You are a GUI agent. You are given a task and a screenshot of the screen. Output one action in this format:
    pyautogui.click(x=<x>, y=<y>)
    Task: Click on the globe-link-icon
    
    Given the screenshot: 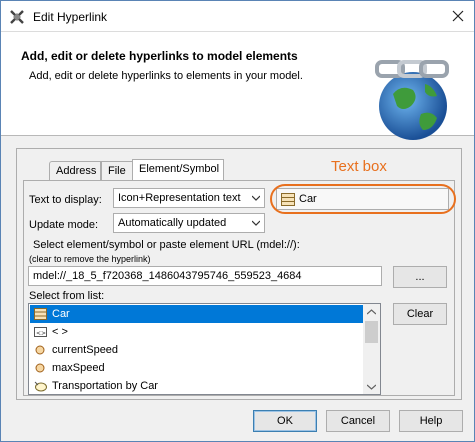 What is the action you would take?
    pyautogui.click(x=412, y=100)
    